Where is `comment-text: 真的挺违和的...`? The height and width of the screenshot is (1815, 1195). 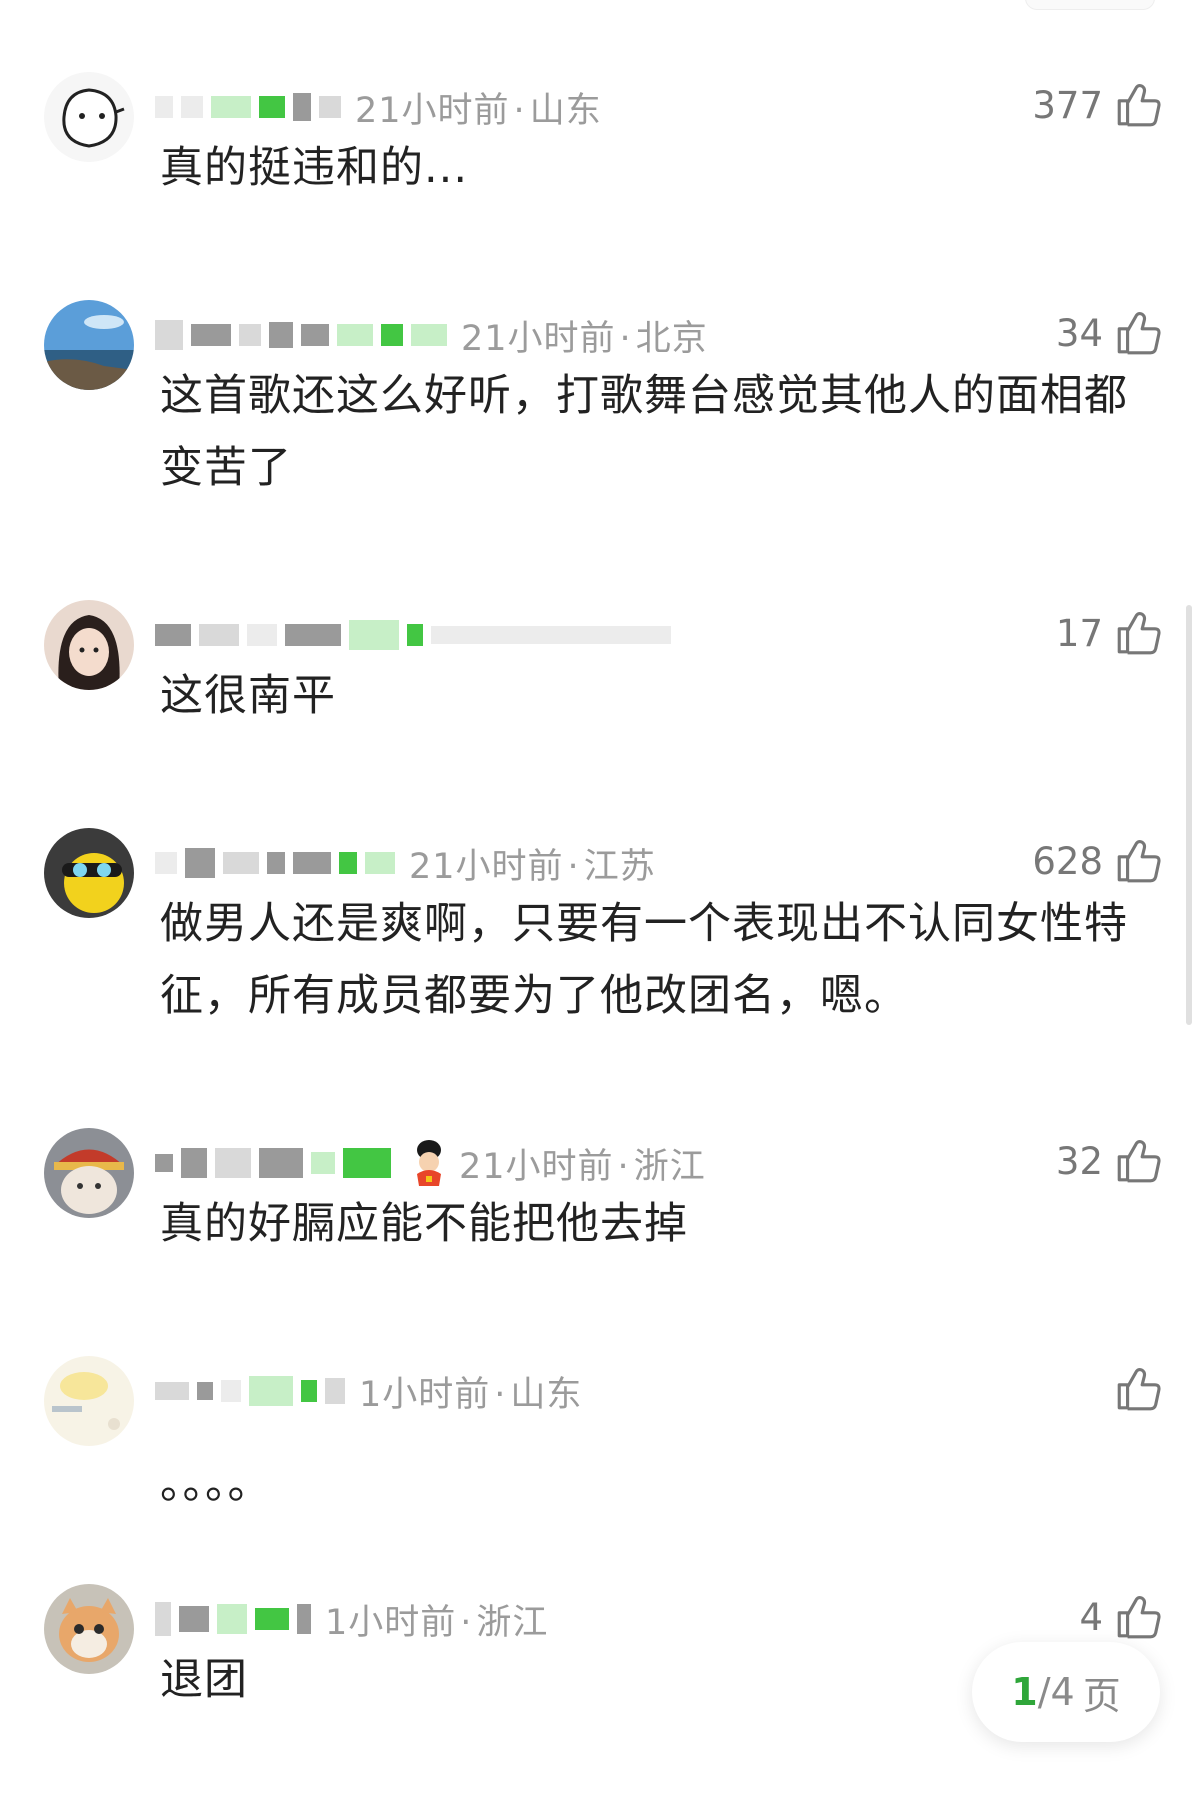
comment-text: 真的挺违和的... is located at coordinates (314, 168).